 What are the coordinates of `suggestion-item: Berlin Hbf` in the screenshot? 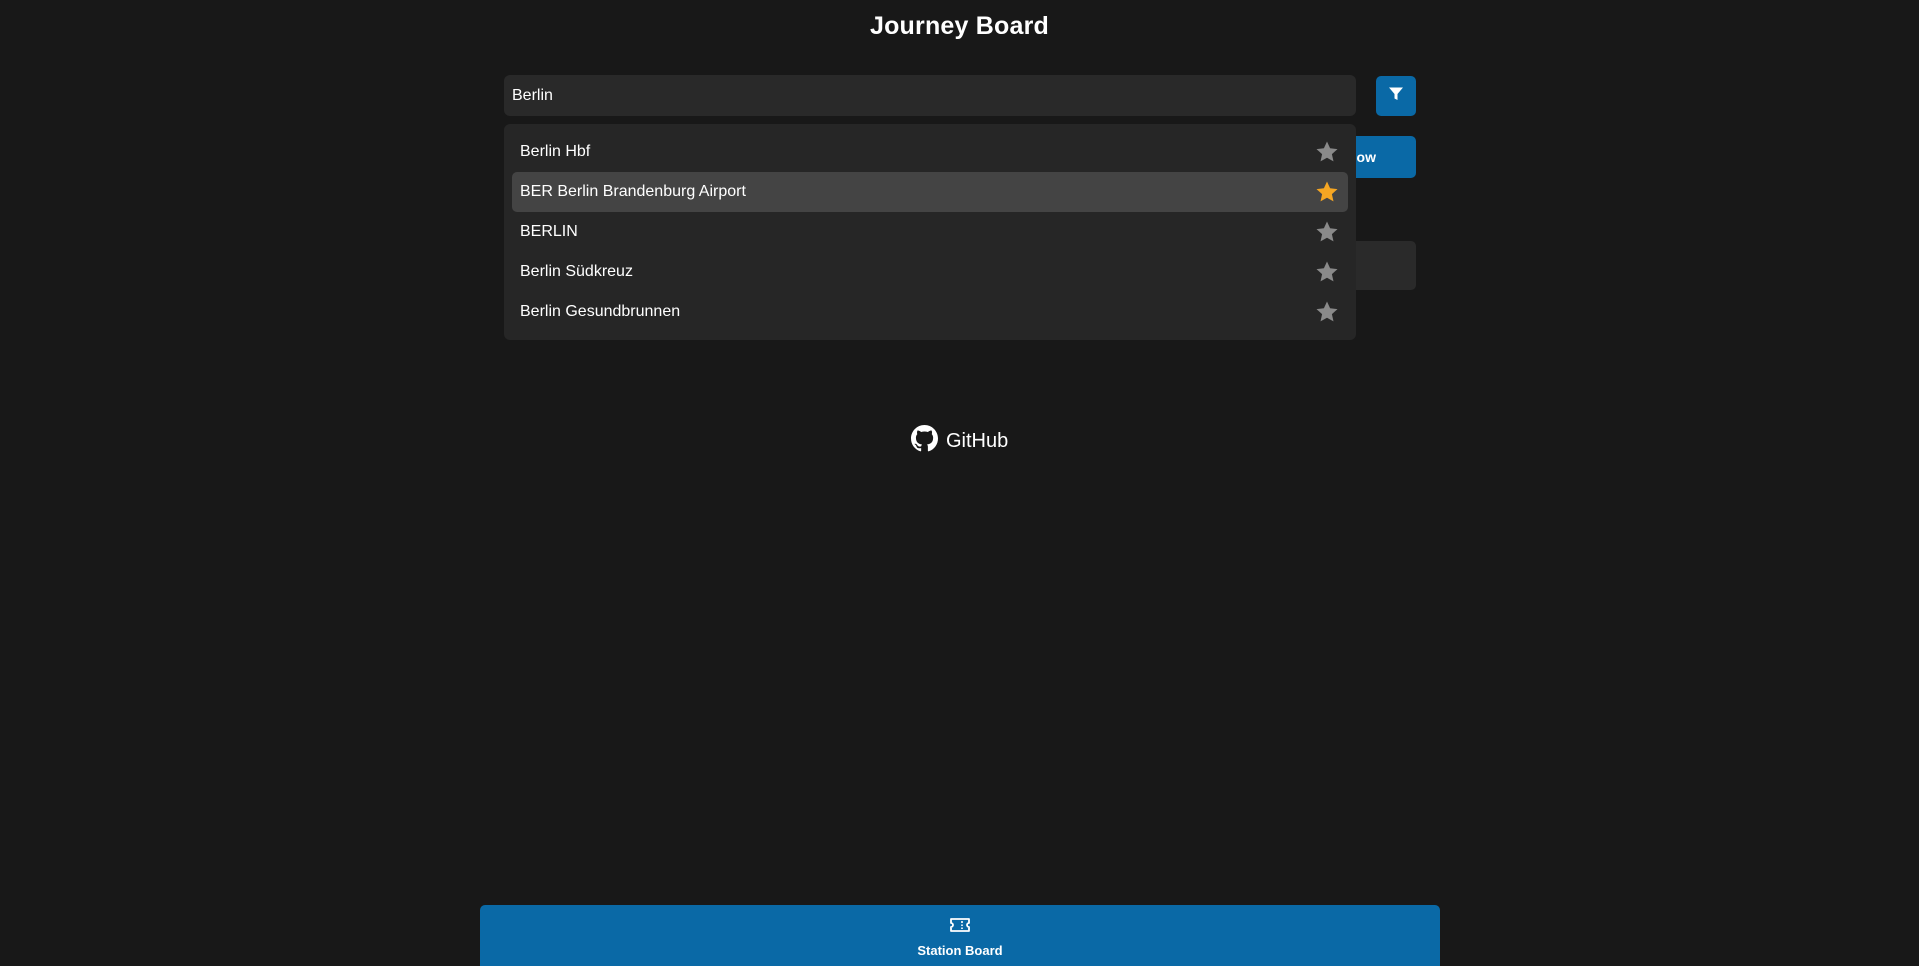 It's located at (930, 152).